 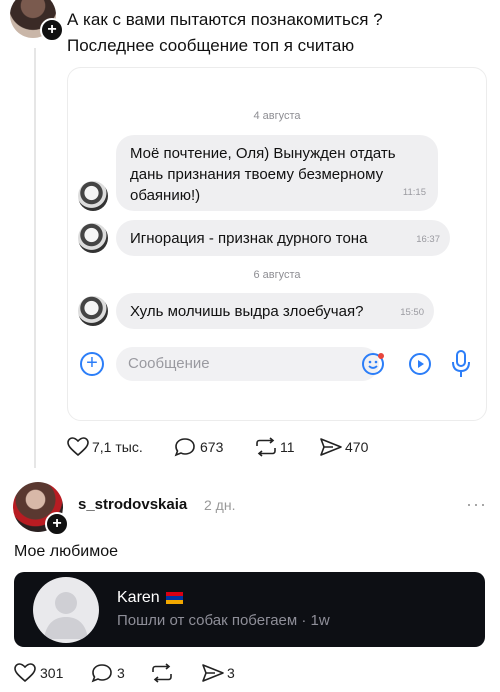 What do you see at coordinates (212, 447) in the screenshot?
I see `comments-count: 673` at bounding box center [212, 447].